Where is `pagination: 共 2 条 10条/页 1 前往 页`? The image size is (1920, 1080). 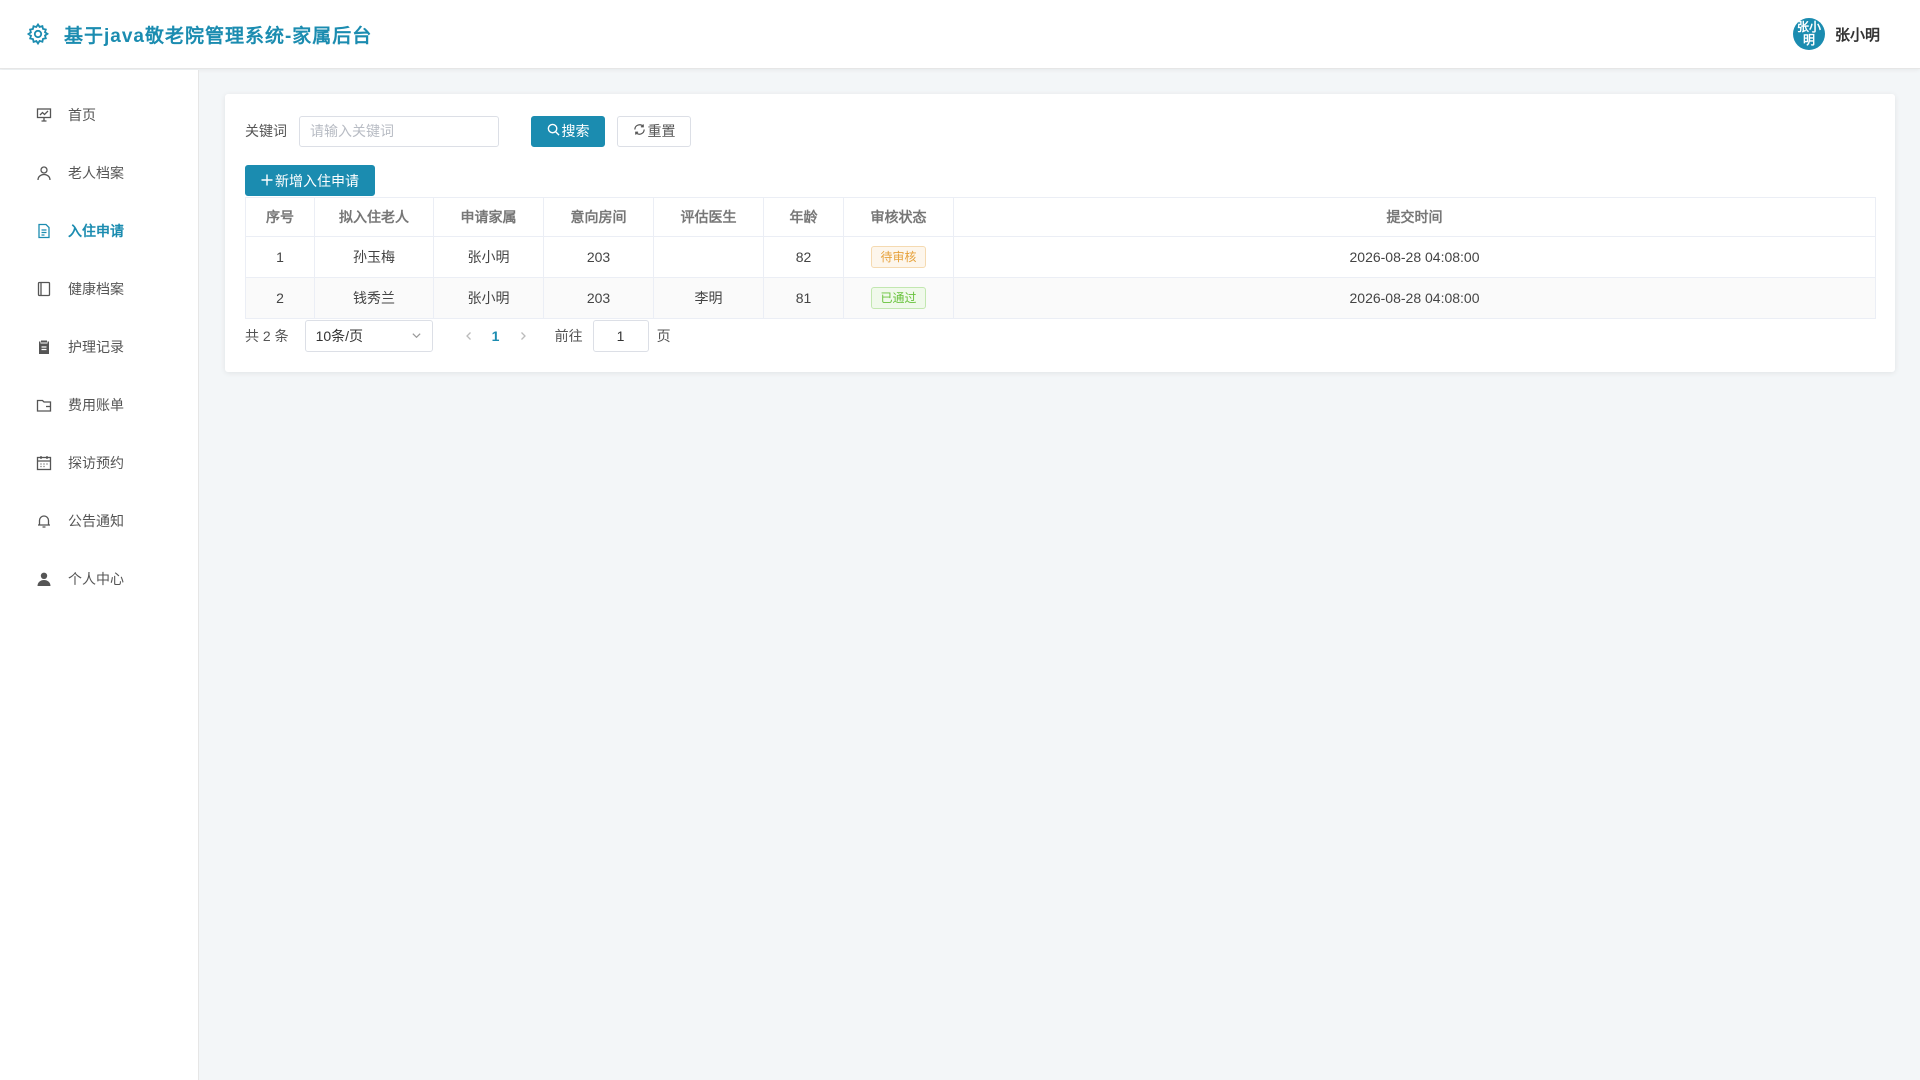 pagination: 共 2 条 10条/页 1 前往 页 is located at coordinates (458, 336).